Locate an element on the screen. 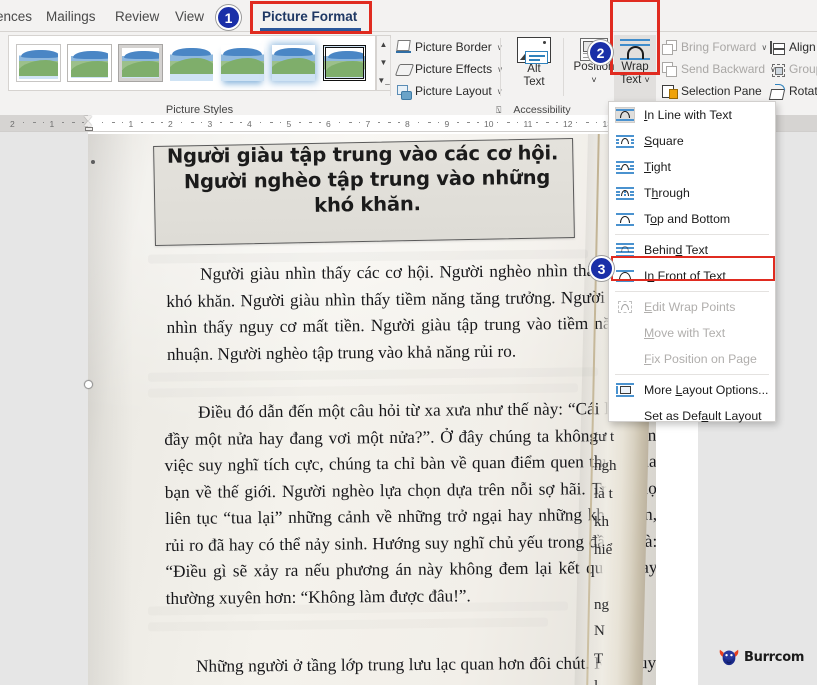 This screenshot has width=817, height=685. menu-item-set-as-default-layout: Set as Default Layout is located at coordinates (692, 416).